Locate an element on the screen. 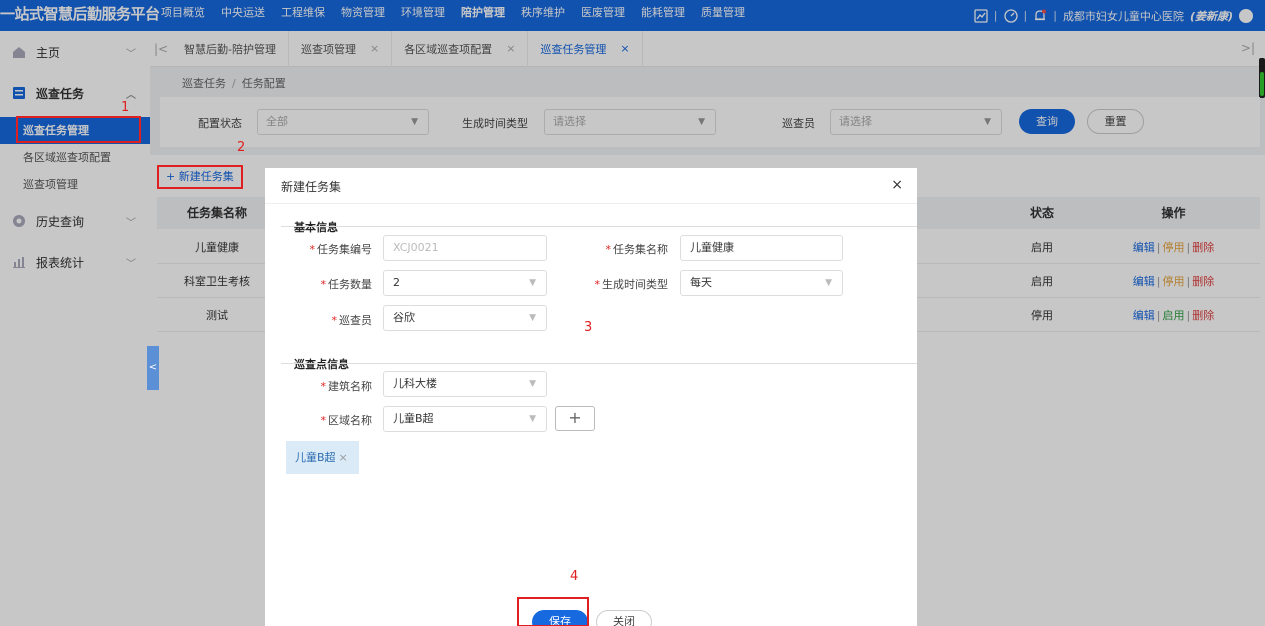 The height and width of the screenshot is (626, 1265). gen-type-select: 每天 ▼ is located at coordinates (761, 283).